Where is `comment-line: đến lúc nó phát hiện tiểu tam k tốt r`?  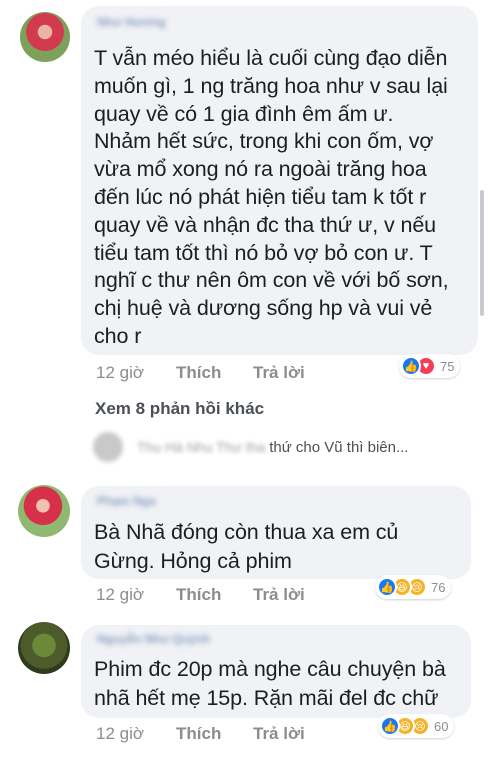 comment-line: đến lúc nó phát hiện tiểu tam k tốt r is located at coordinates (260, 196).